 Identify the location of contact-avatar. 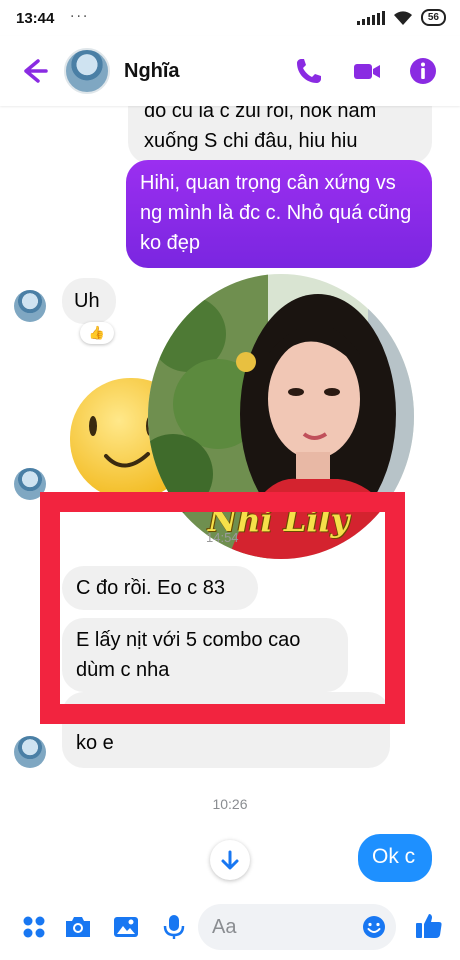
(87, 71).